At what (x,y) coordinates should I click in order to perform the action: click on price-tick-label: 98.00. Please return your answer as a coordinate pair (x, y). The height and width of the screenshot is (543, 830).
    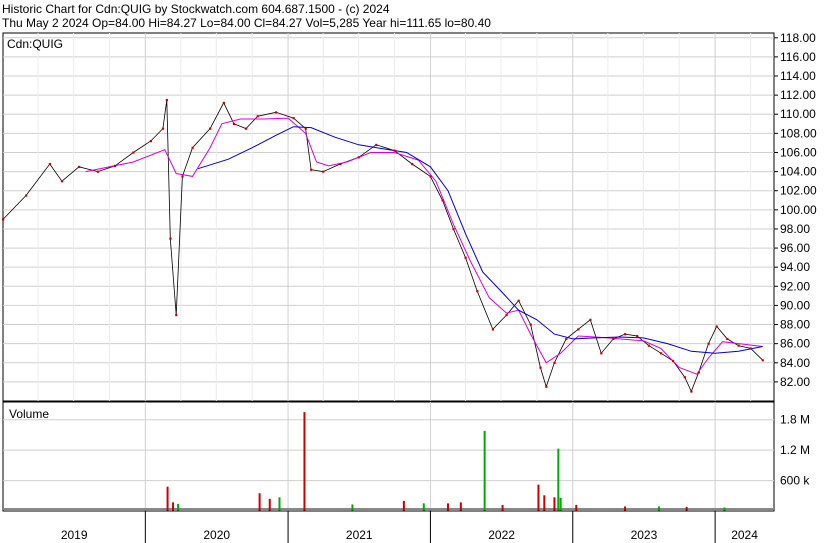
    Looking at the image, I should click on (795, 229).